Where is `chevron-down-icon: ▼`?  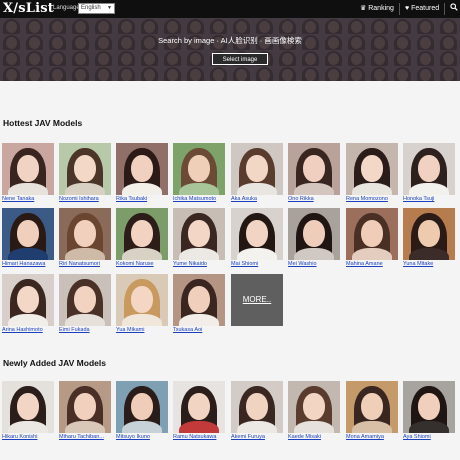 chevron-down-icon: ▼ is located at coordinates (109, 8).